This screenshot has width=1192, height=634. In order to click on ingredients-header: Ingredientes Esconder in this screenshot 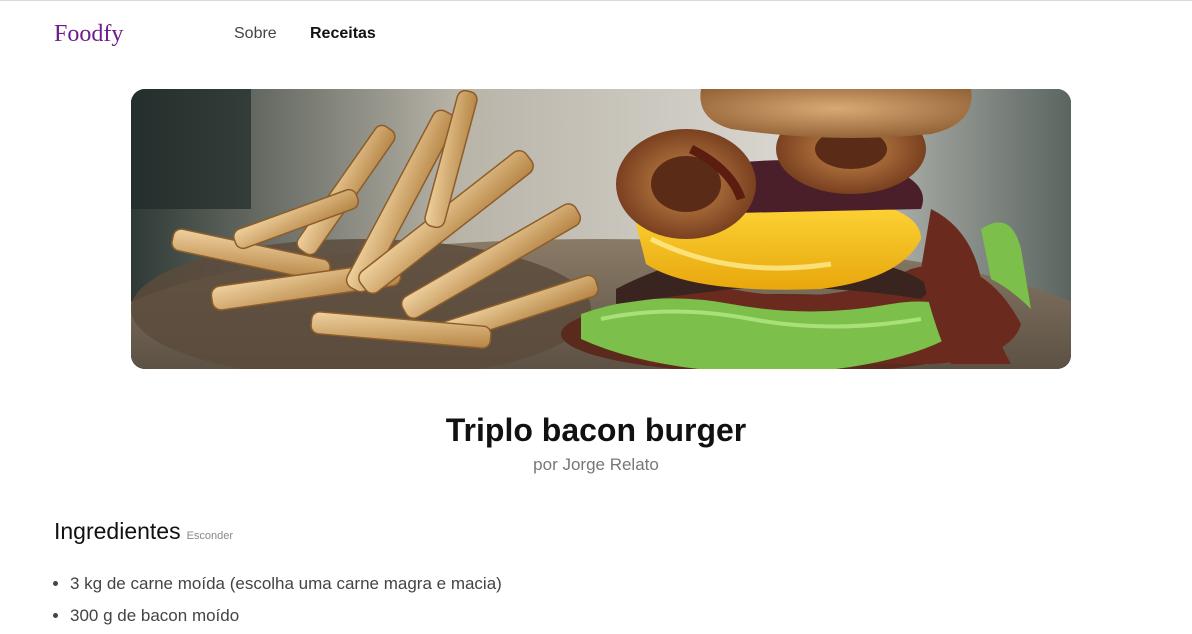, I will do `click(143, 531)`.